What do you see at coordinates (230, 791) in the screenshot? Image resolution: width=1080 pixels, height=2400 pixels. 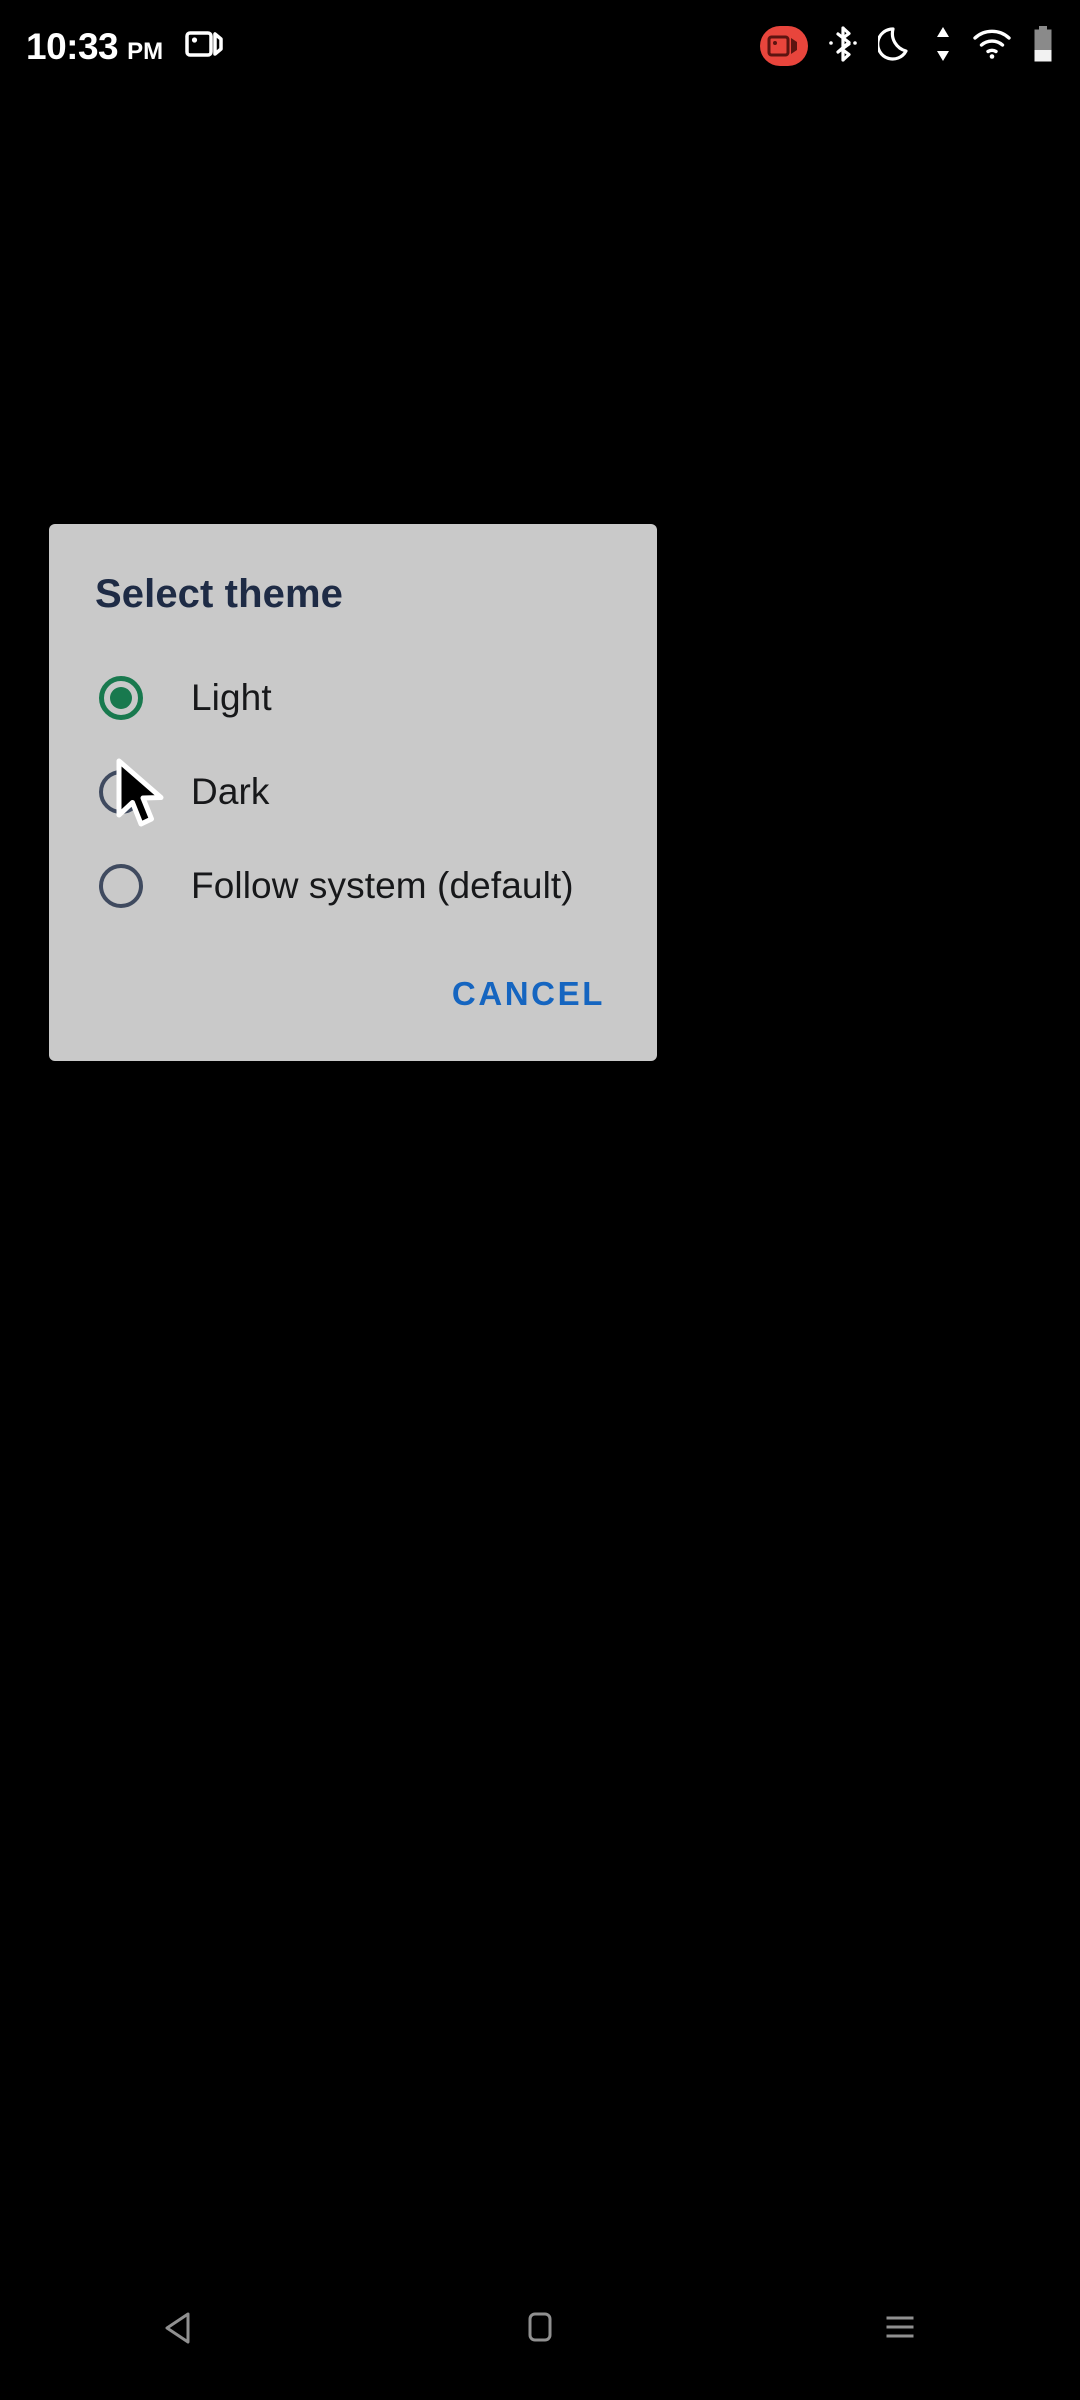 I see `theme-option-dark-label: Dark` at bounding box center [230, 791].